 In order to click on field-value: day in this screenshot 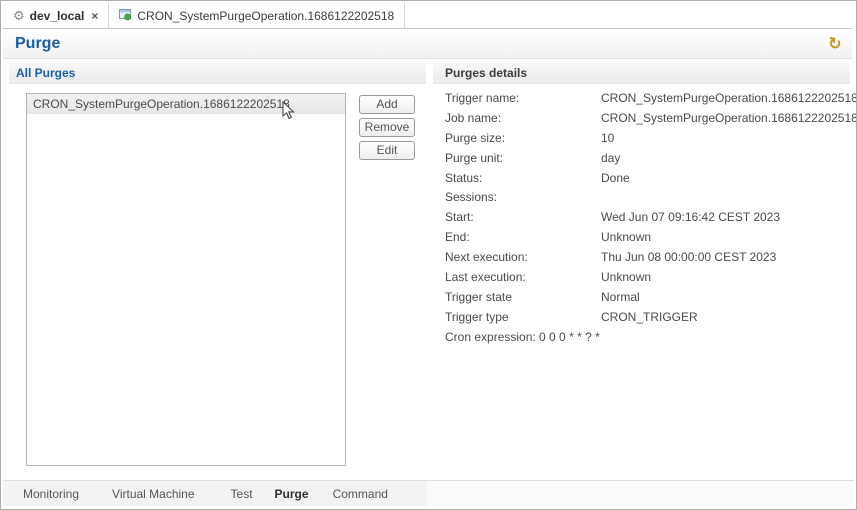, I will do `click(611, 157)`.